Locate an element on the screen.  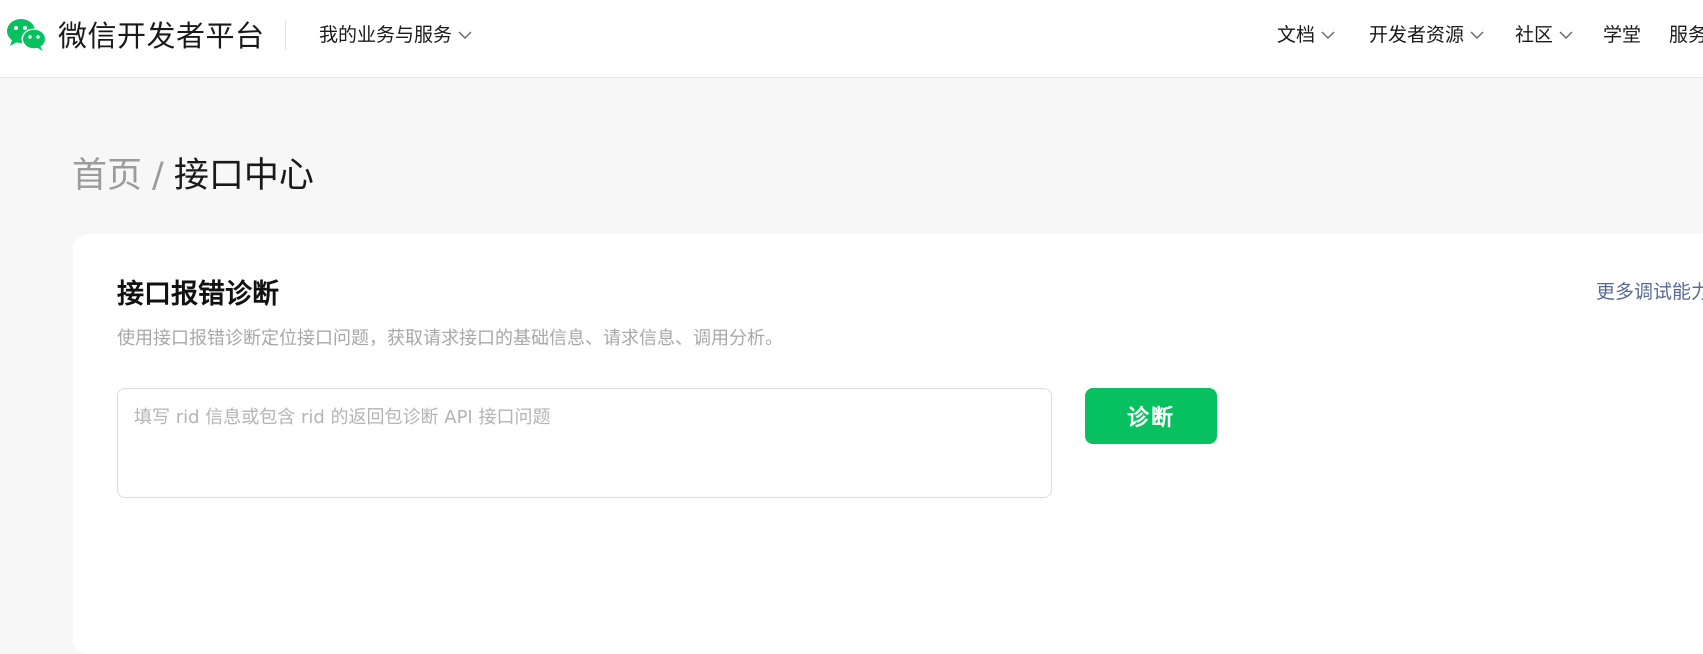
nav-academy-label: 学堂 is located at coordinates (1622, 35).